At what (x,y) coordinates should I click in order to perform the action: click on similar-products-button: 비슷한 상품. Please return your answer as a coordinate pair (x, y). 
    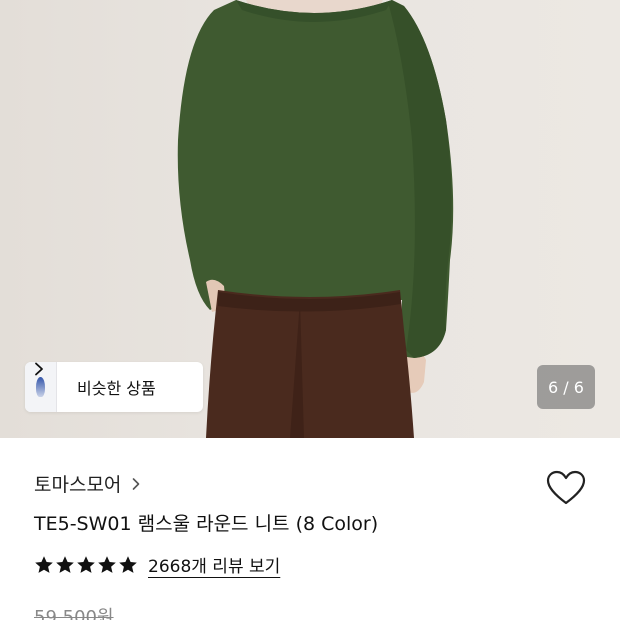
    Looking at the image, I should click on (114, 387).